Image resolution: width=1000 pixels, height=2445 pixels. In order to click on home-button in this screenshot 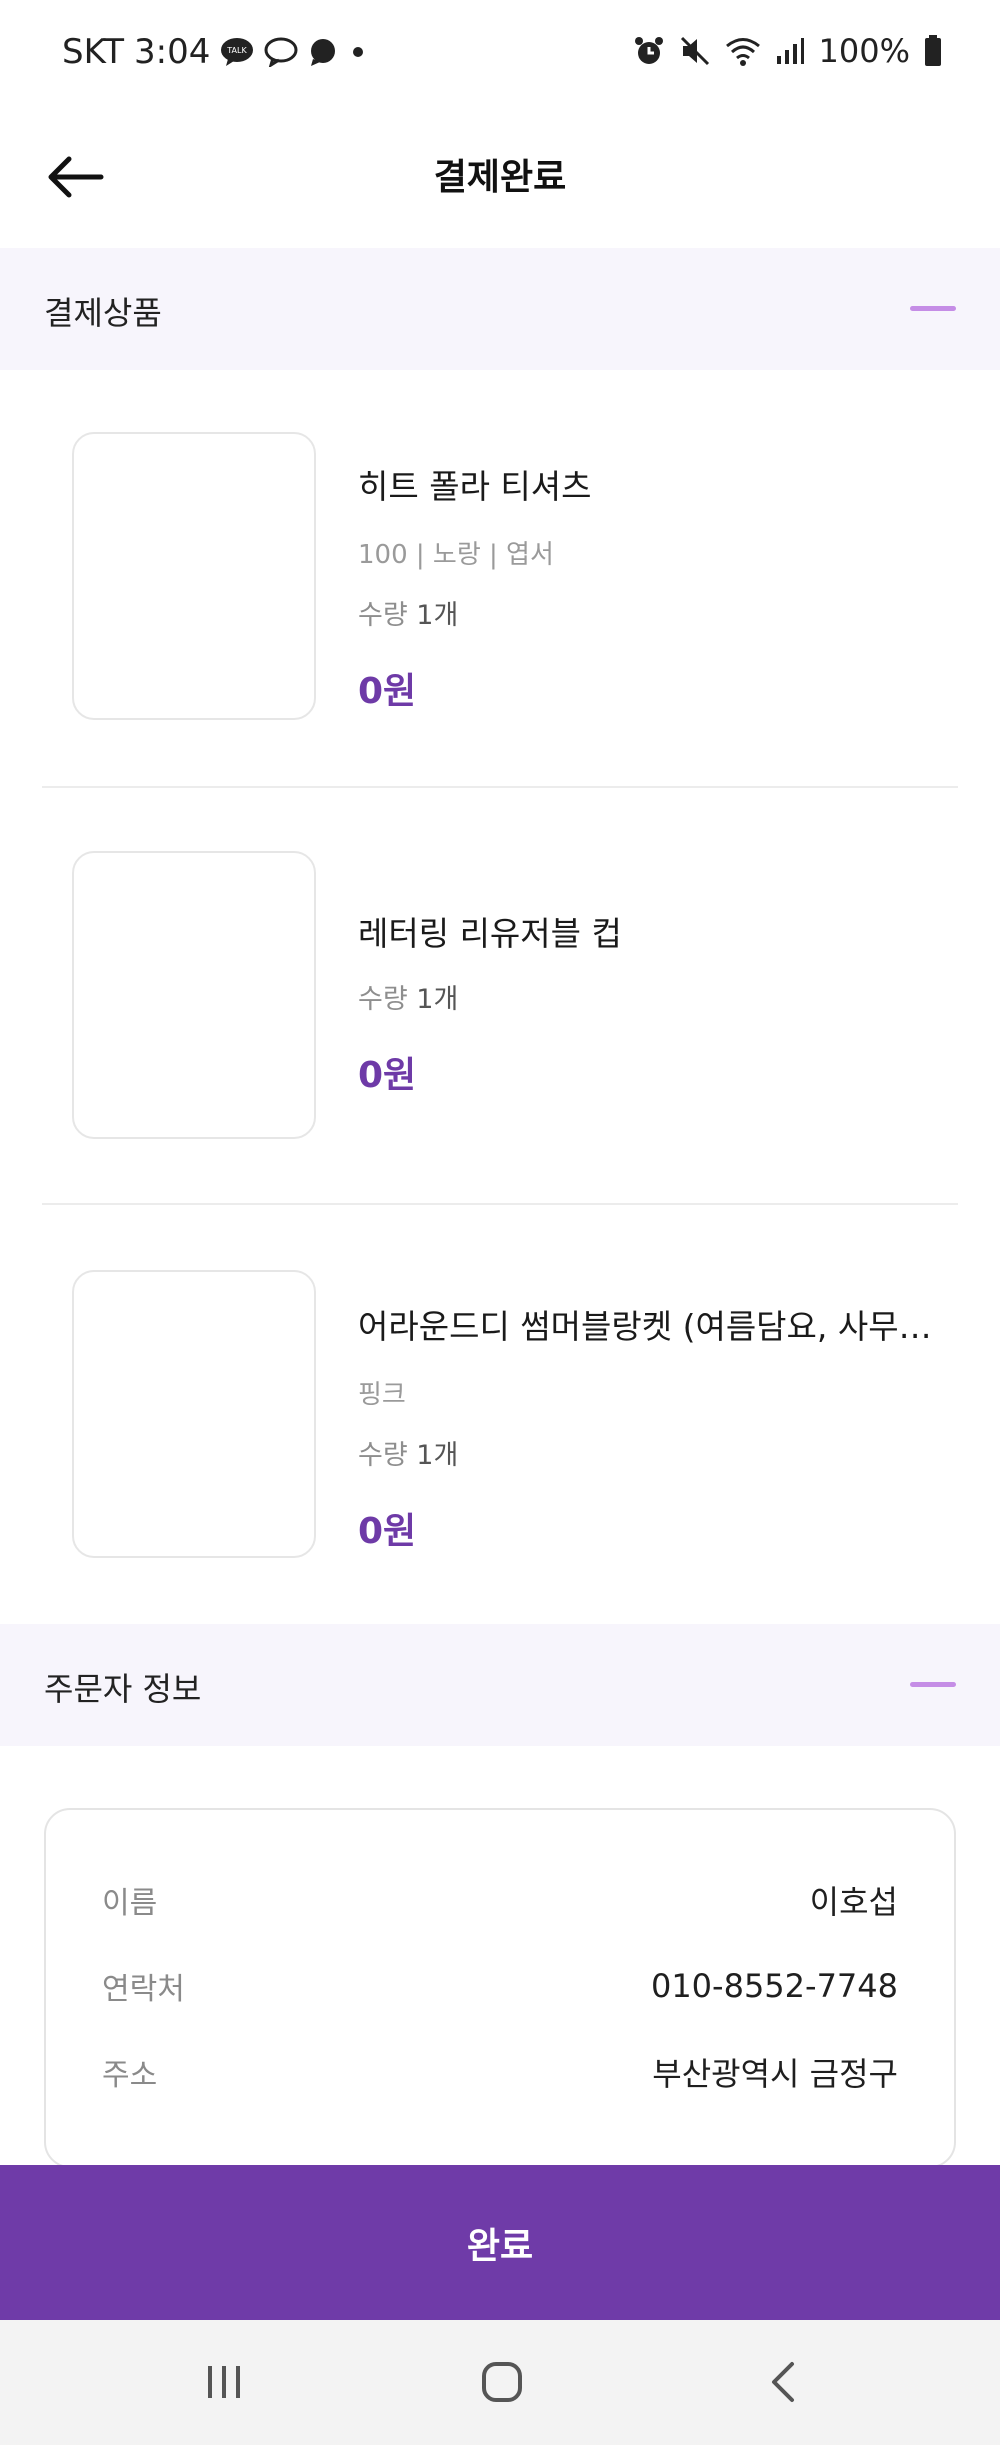, I will do `click(502, 2382)`.